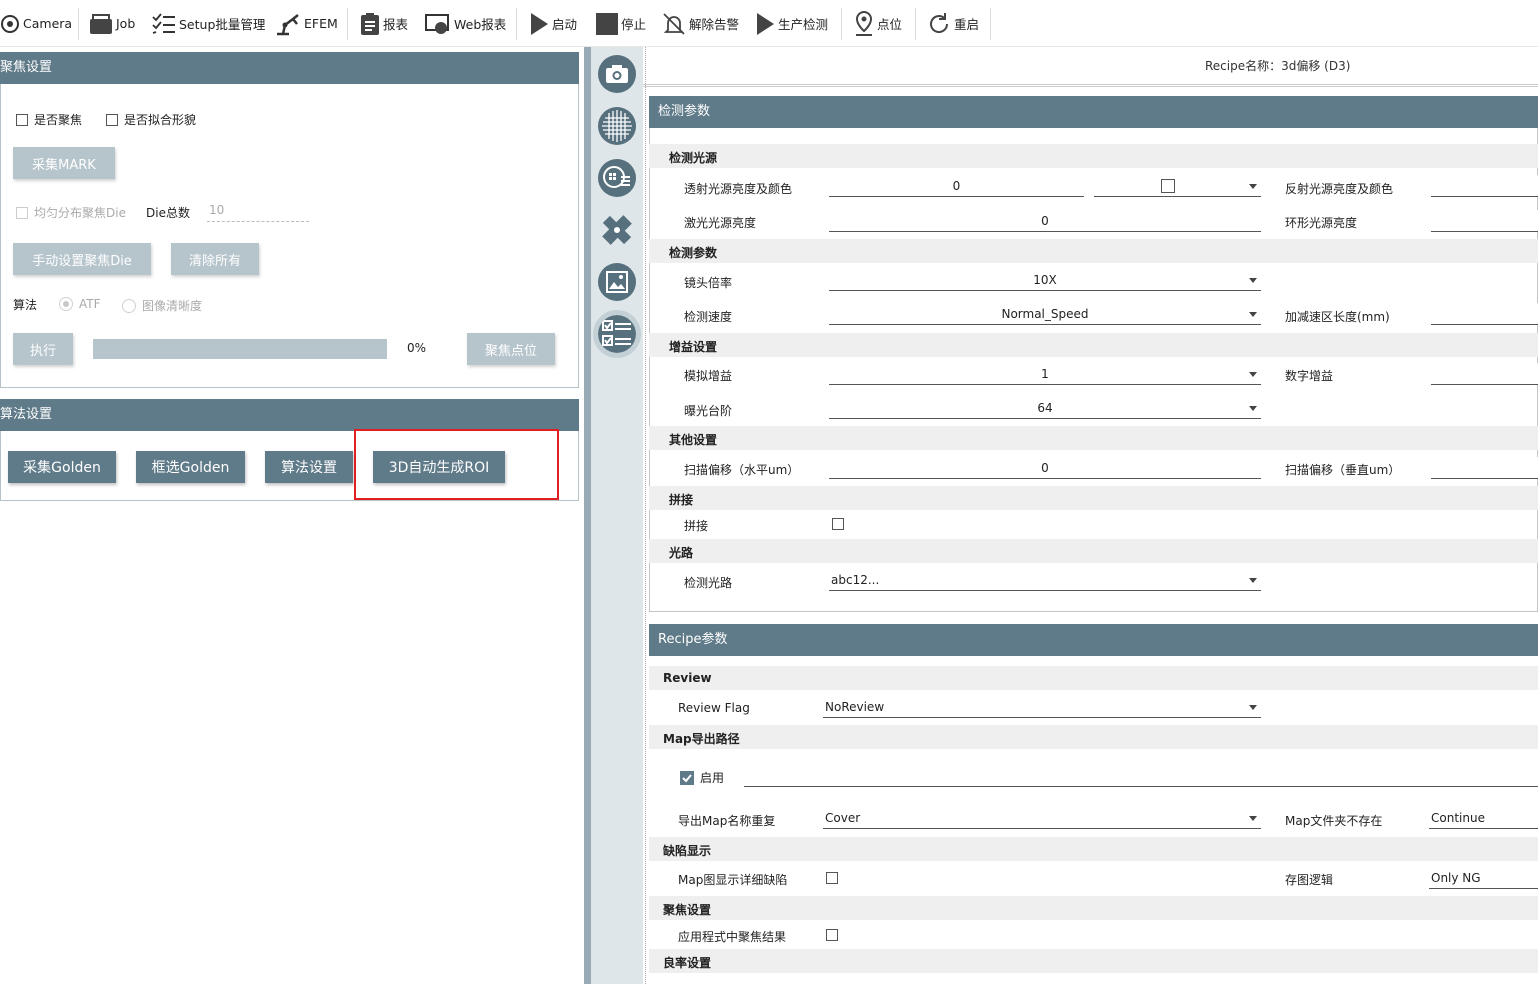 The image size is (1538, 984). What do you see at coordinates (43, 349) in the screenshot?
I see `execute-button: 执行` at bounding box center [43, 349].